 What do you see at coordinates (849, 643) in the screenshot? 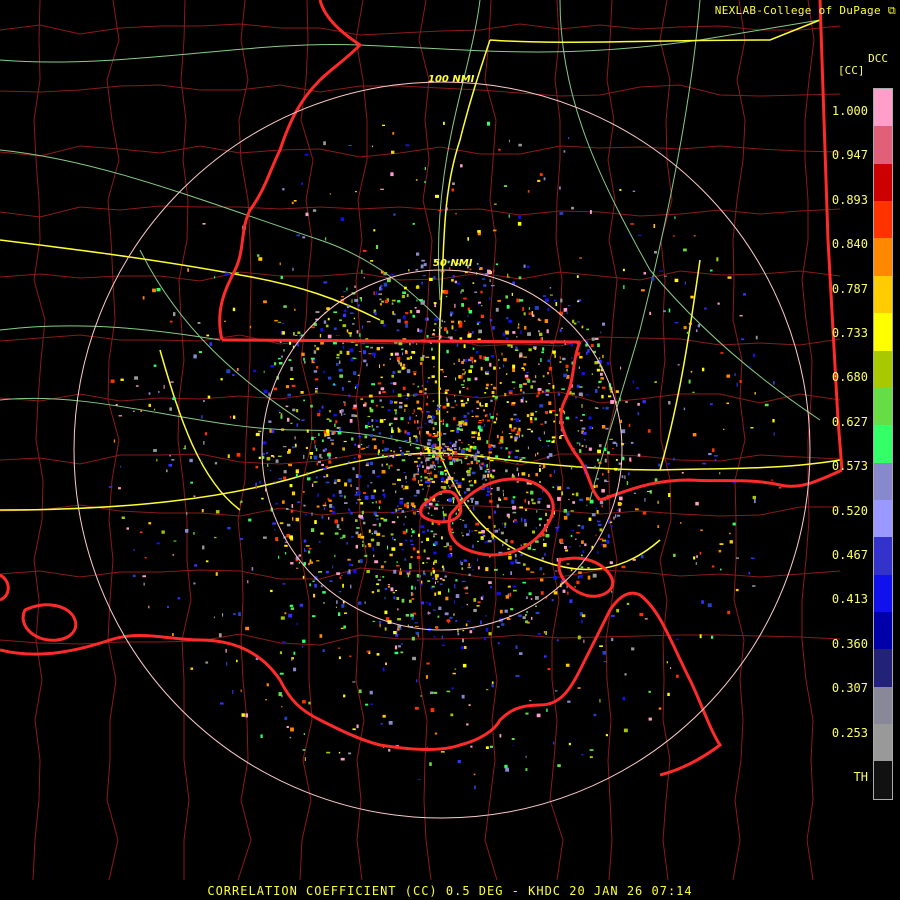
I see `legend-label: 0.360` at bounding box center [849, 643].